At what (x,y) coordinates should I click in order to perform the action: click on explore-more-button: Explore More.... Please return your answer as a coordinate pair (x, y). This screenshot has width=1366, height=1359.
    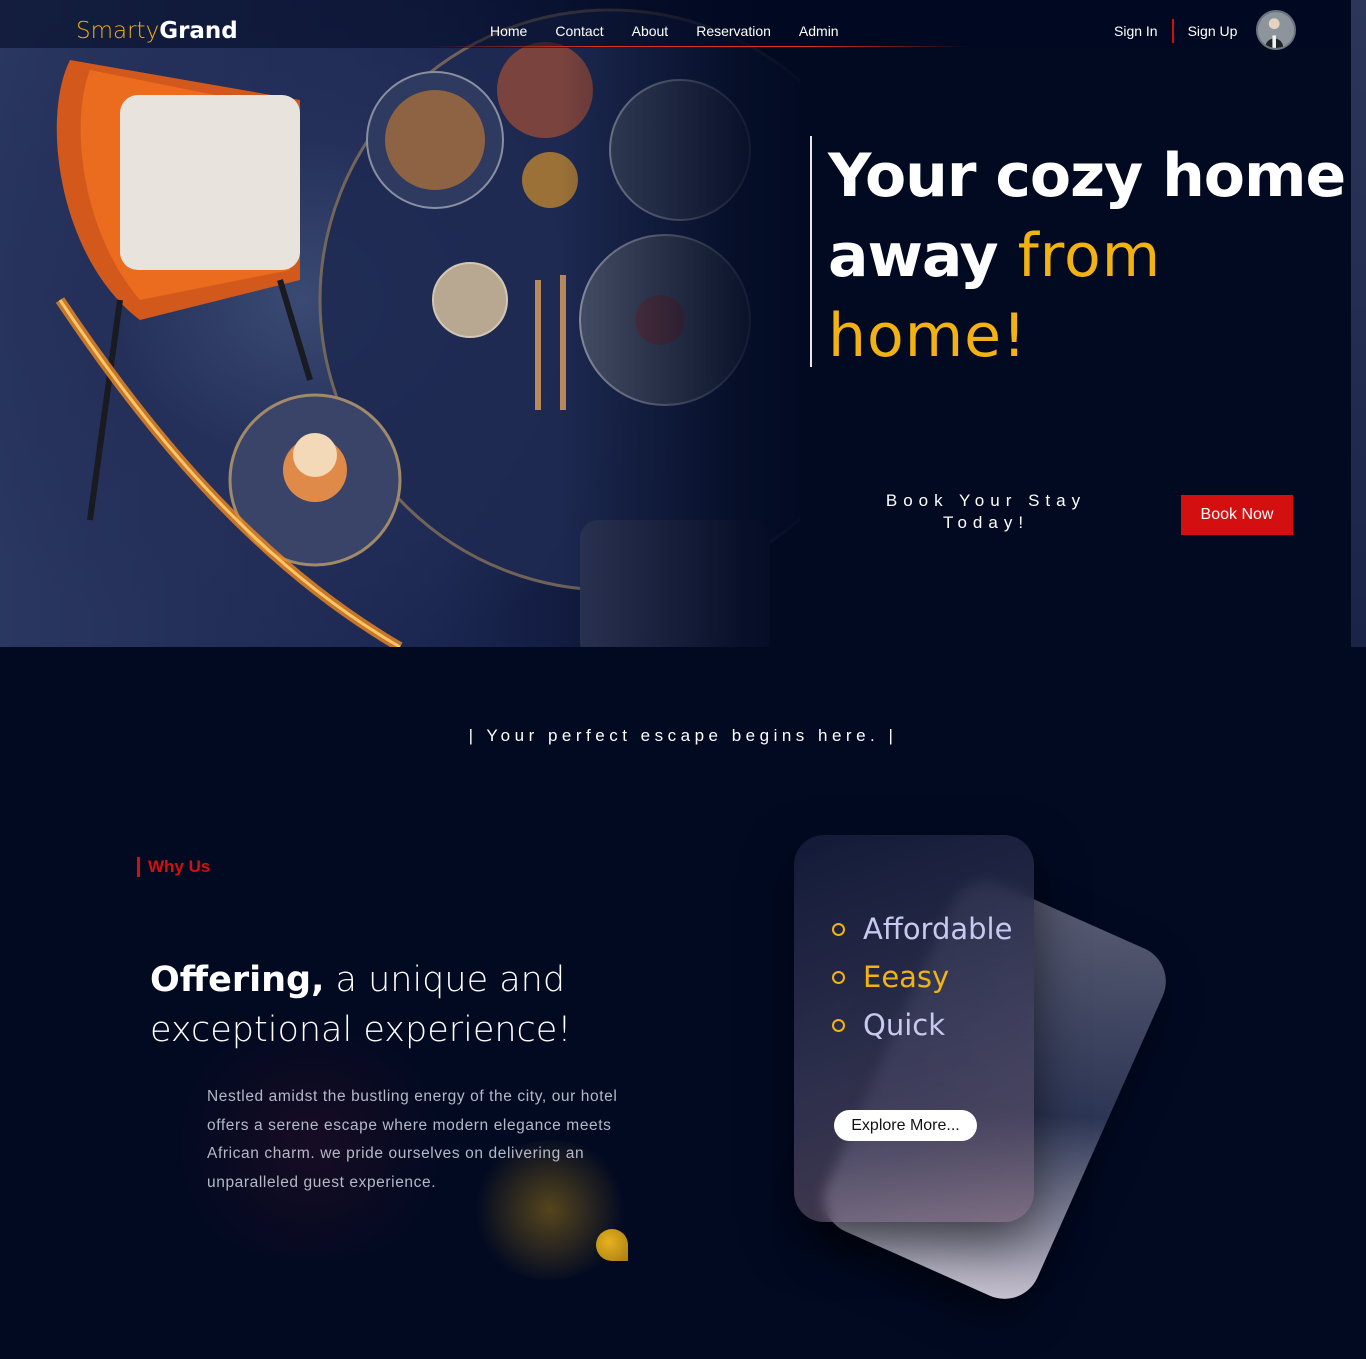
    Looking at the image, I should click on (905, 1125).